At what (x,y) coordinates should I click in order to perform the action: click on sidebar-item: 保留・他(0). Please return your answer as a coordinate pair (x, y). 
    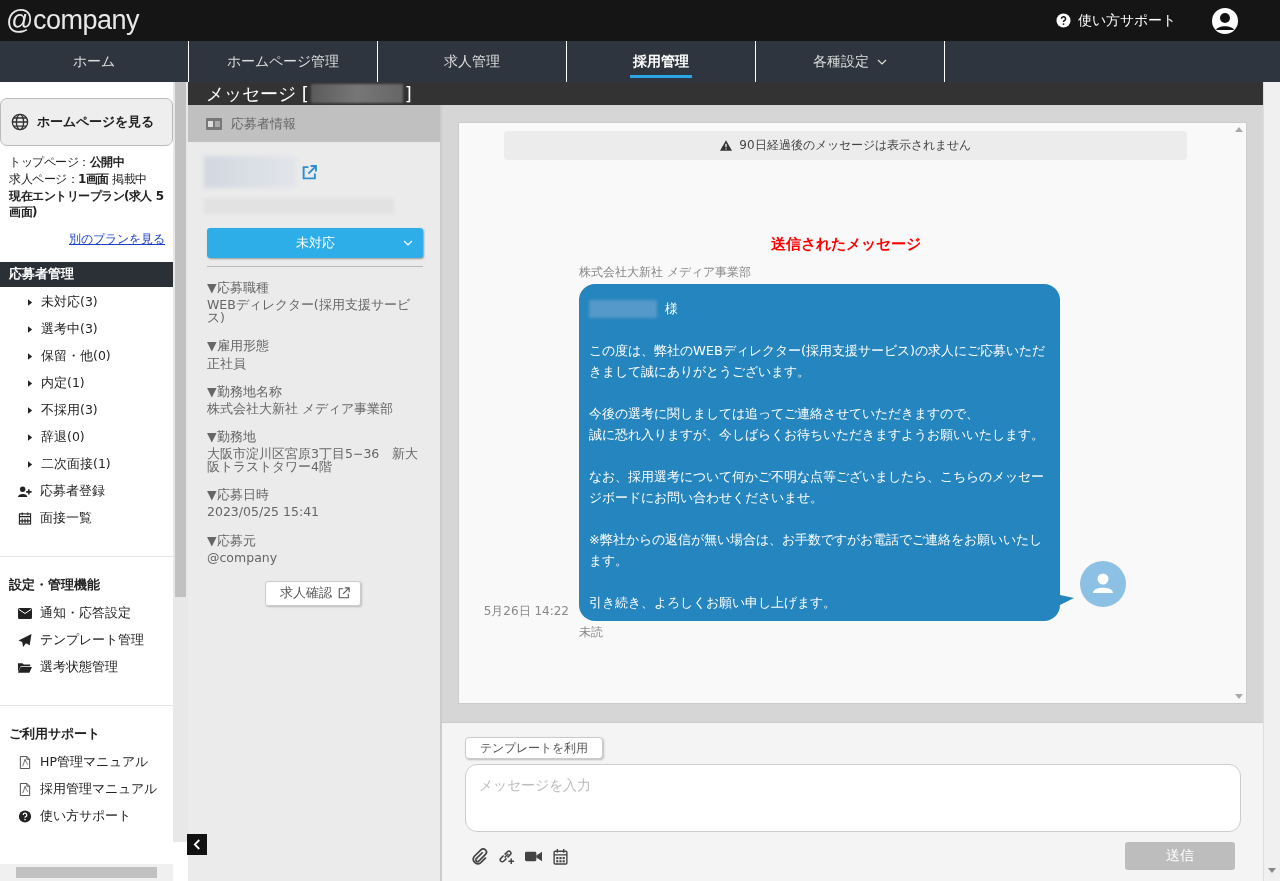
    Looking at the image, I should click on (86, 357).